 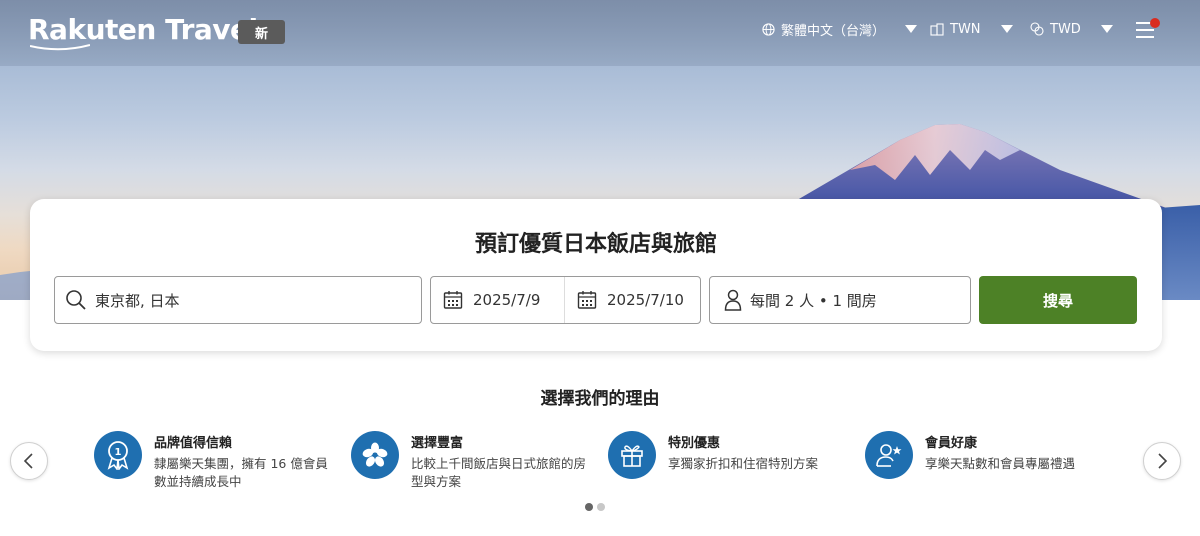 I want to click on reason-desc: 享獨家折扣和住宿特別方案, so click(x=743, y=463).